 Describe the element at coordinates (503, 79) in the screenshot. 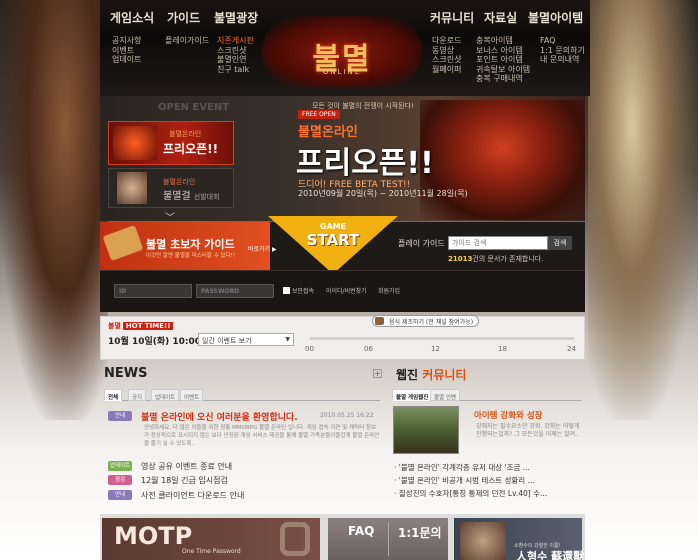

I see `submenu-link: 충복 구매내역` at that location.